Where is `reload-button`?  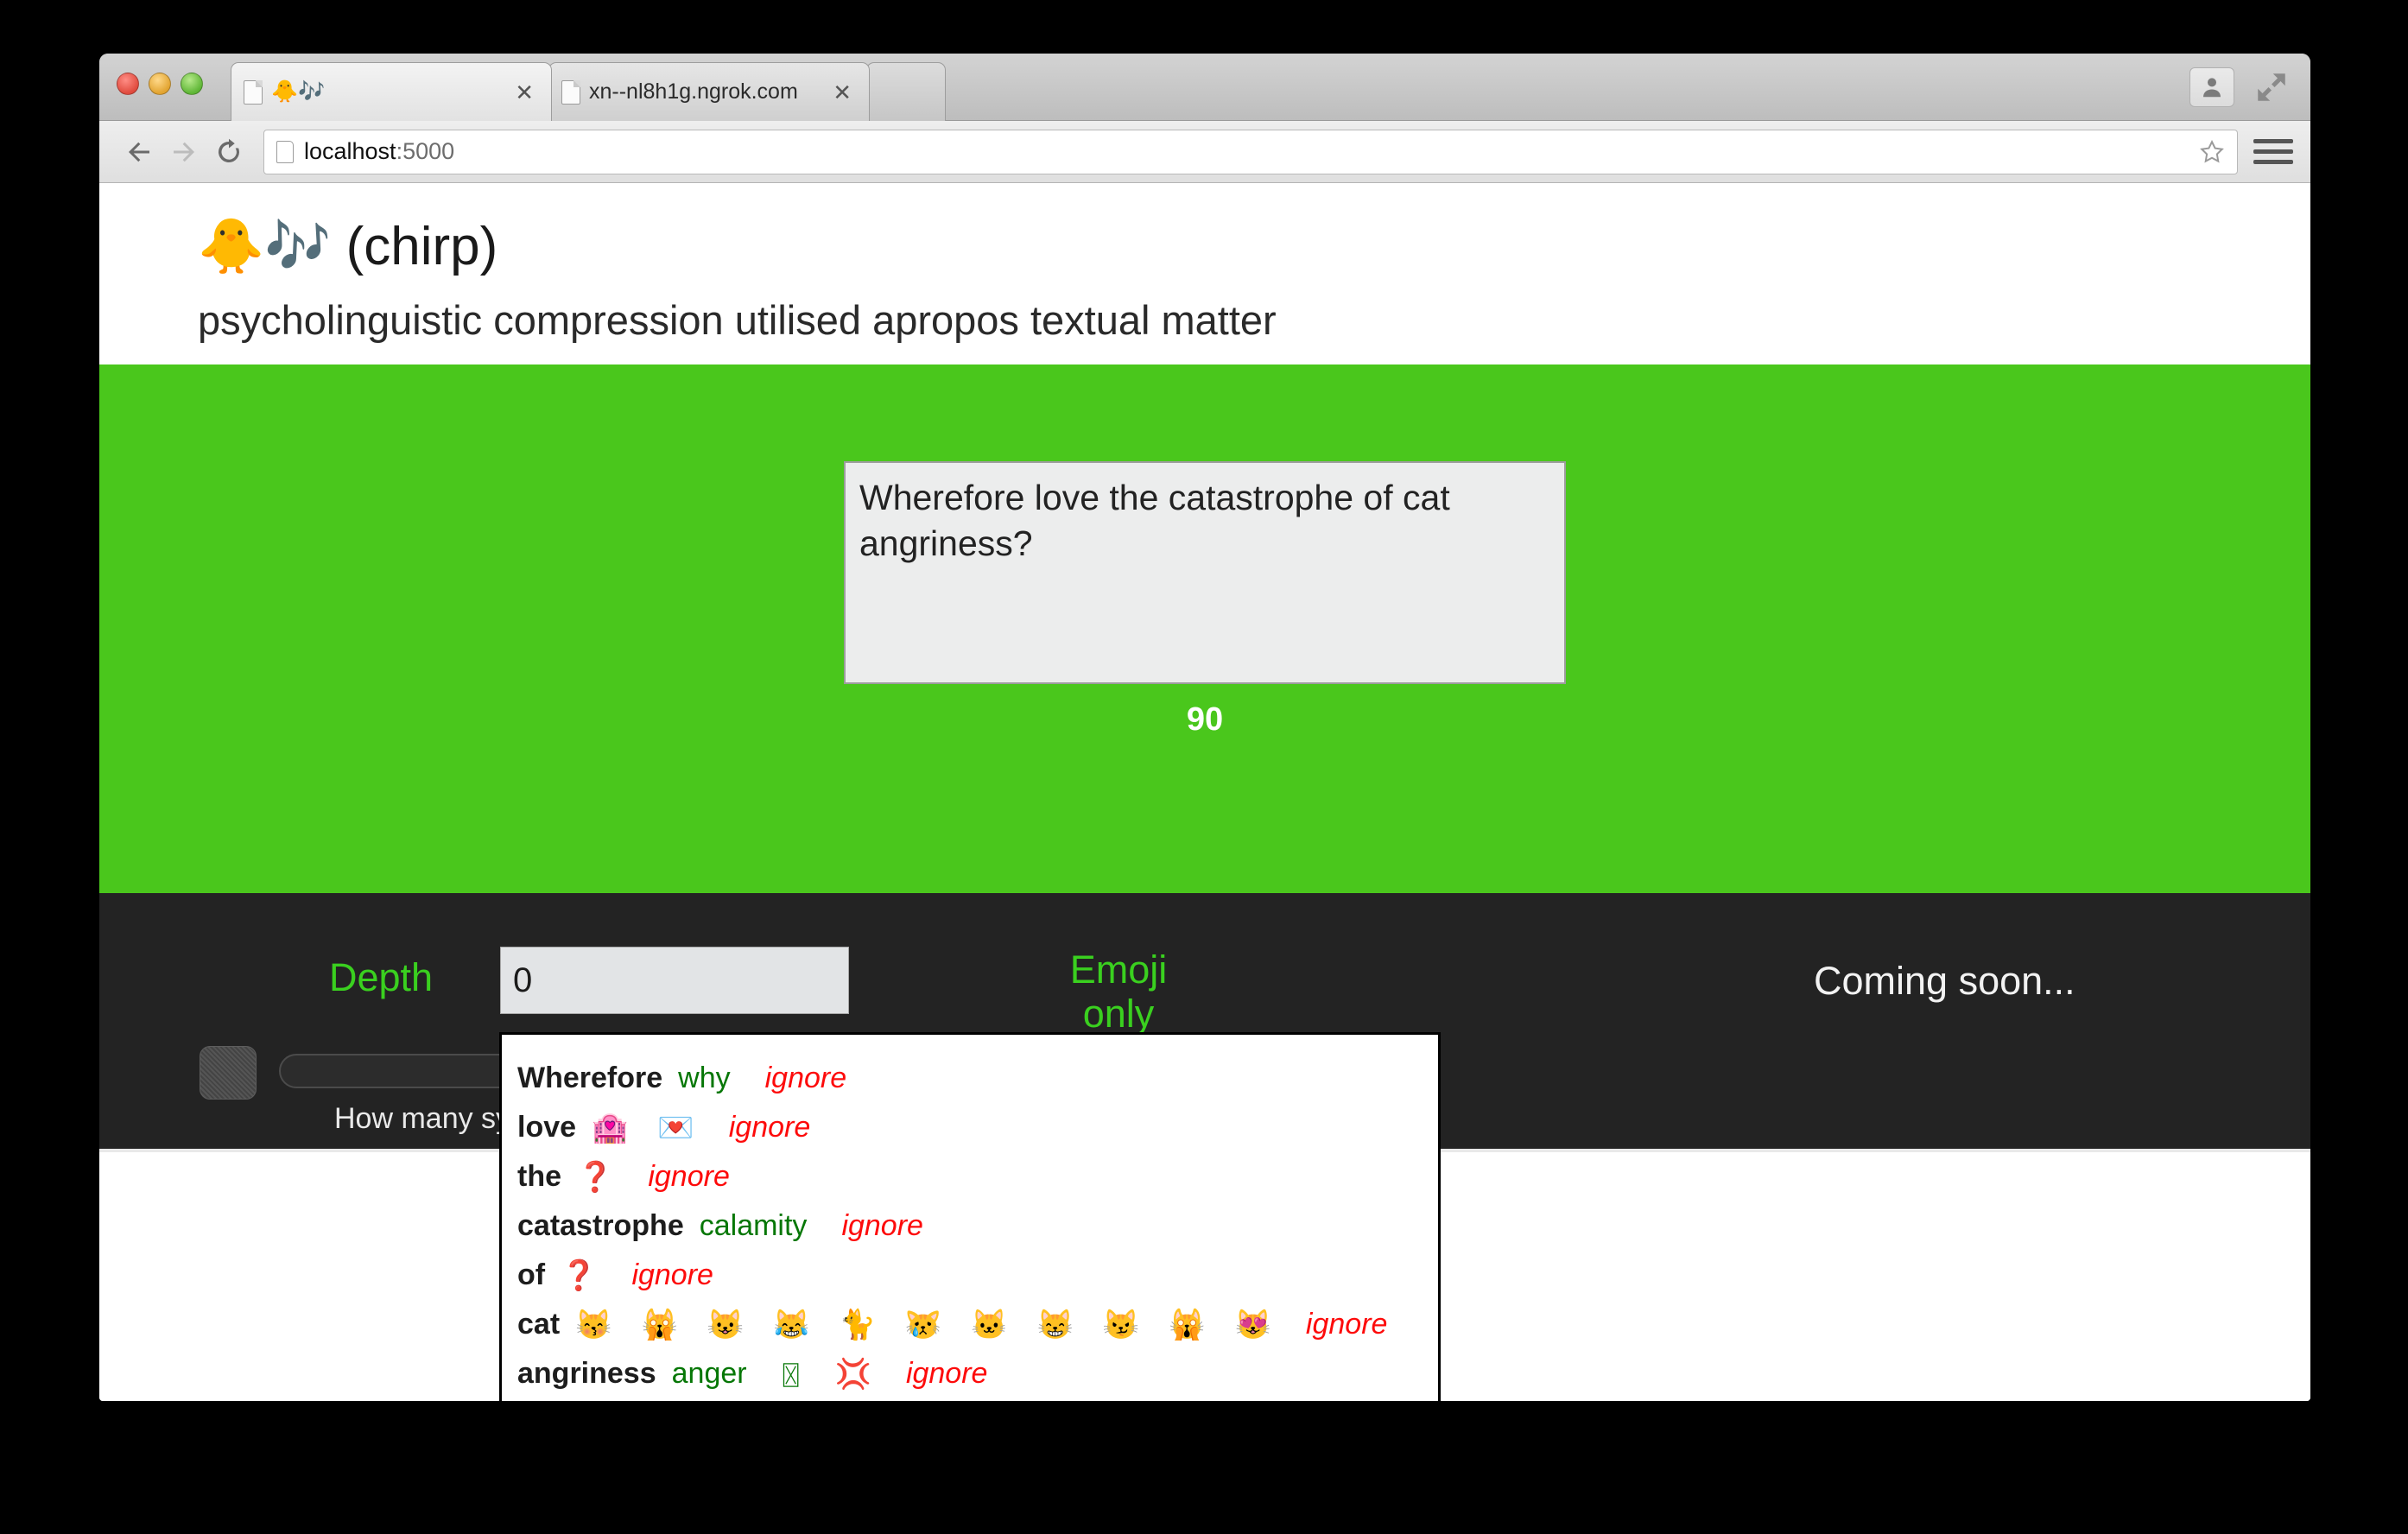 reload-button is located at coordinates (229, 152).